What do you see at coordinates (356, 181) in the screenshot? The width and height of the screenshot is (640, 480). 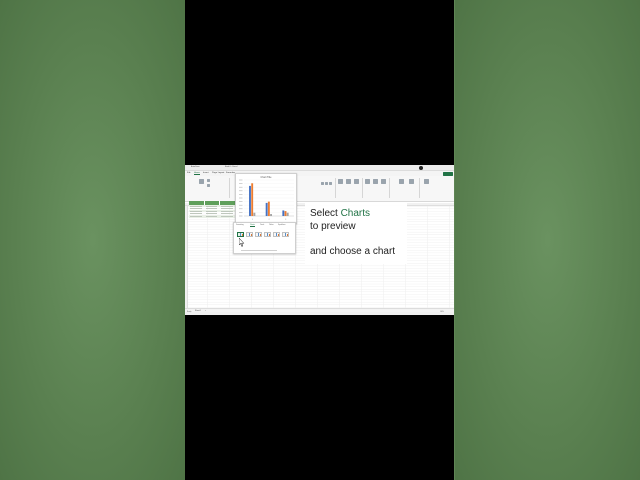 I see `cell-styles-icon` at bounding box center [356, 181].